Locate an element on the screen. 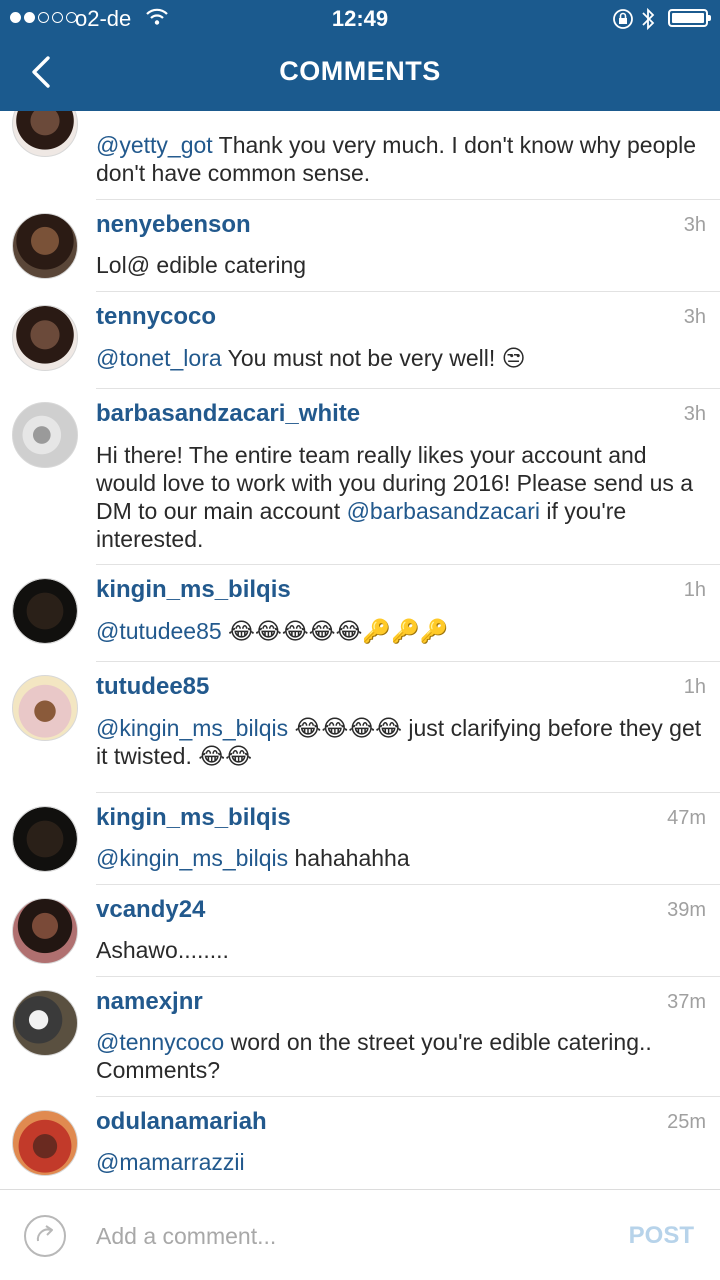 The height and width of the screenshot is (1280, 720). mention-link: @yetty_got is located at coordinates (154, 145).